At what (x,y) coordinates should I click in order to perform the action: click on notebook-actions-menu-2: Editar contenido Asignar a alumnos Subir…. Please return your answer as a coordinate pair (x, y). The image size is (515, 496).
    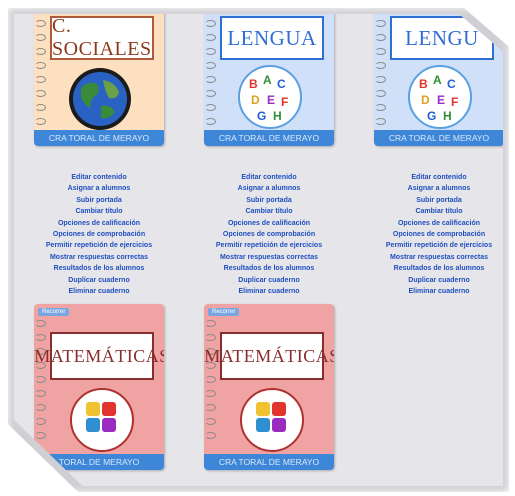
    Looking at the image, I should click on (269, 234).